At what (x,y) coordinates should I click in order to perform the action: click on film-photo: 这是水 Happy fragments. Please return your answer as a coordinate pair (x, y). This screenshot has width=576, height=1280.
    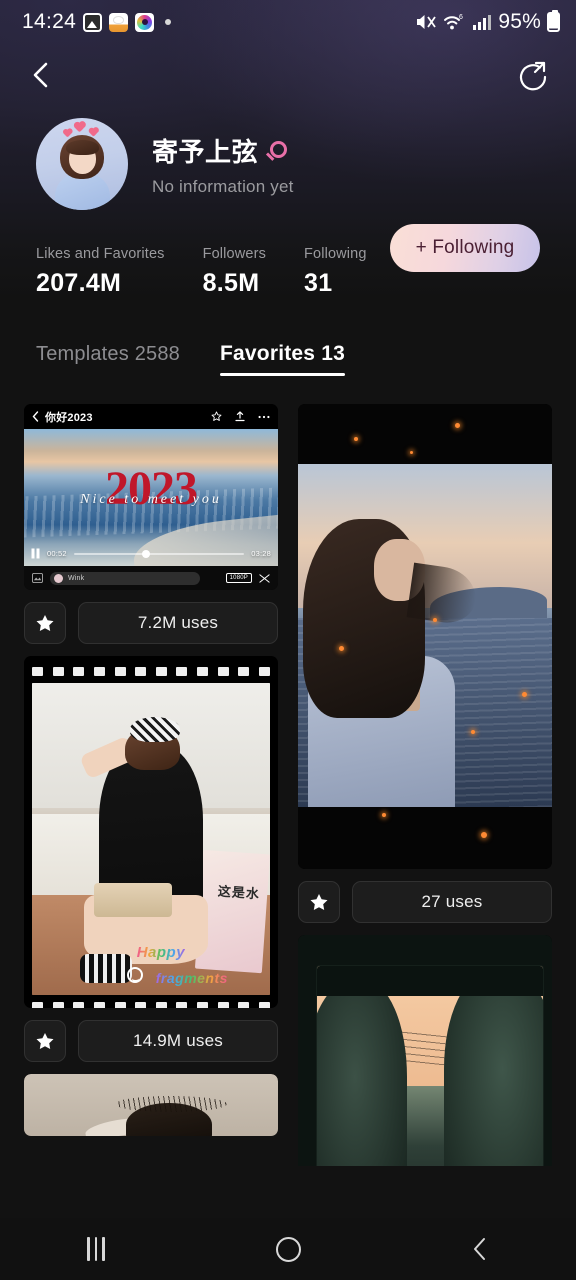
    Looking at the image, I should click on (151, 839).